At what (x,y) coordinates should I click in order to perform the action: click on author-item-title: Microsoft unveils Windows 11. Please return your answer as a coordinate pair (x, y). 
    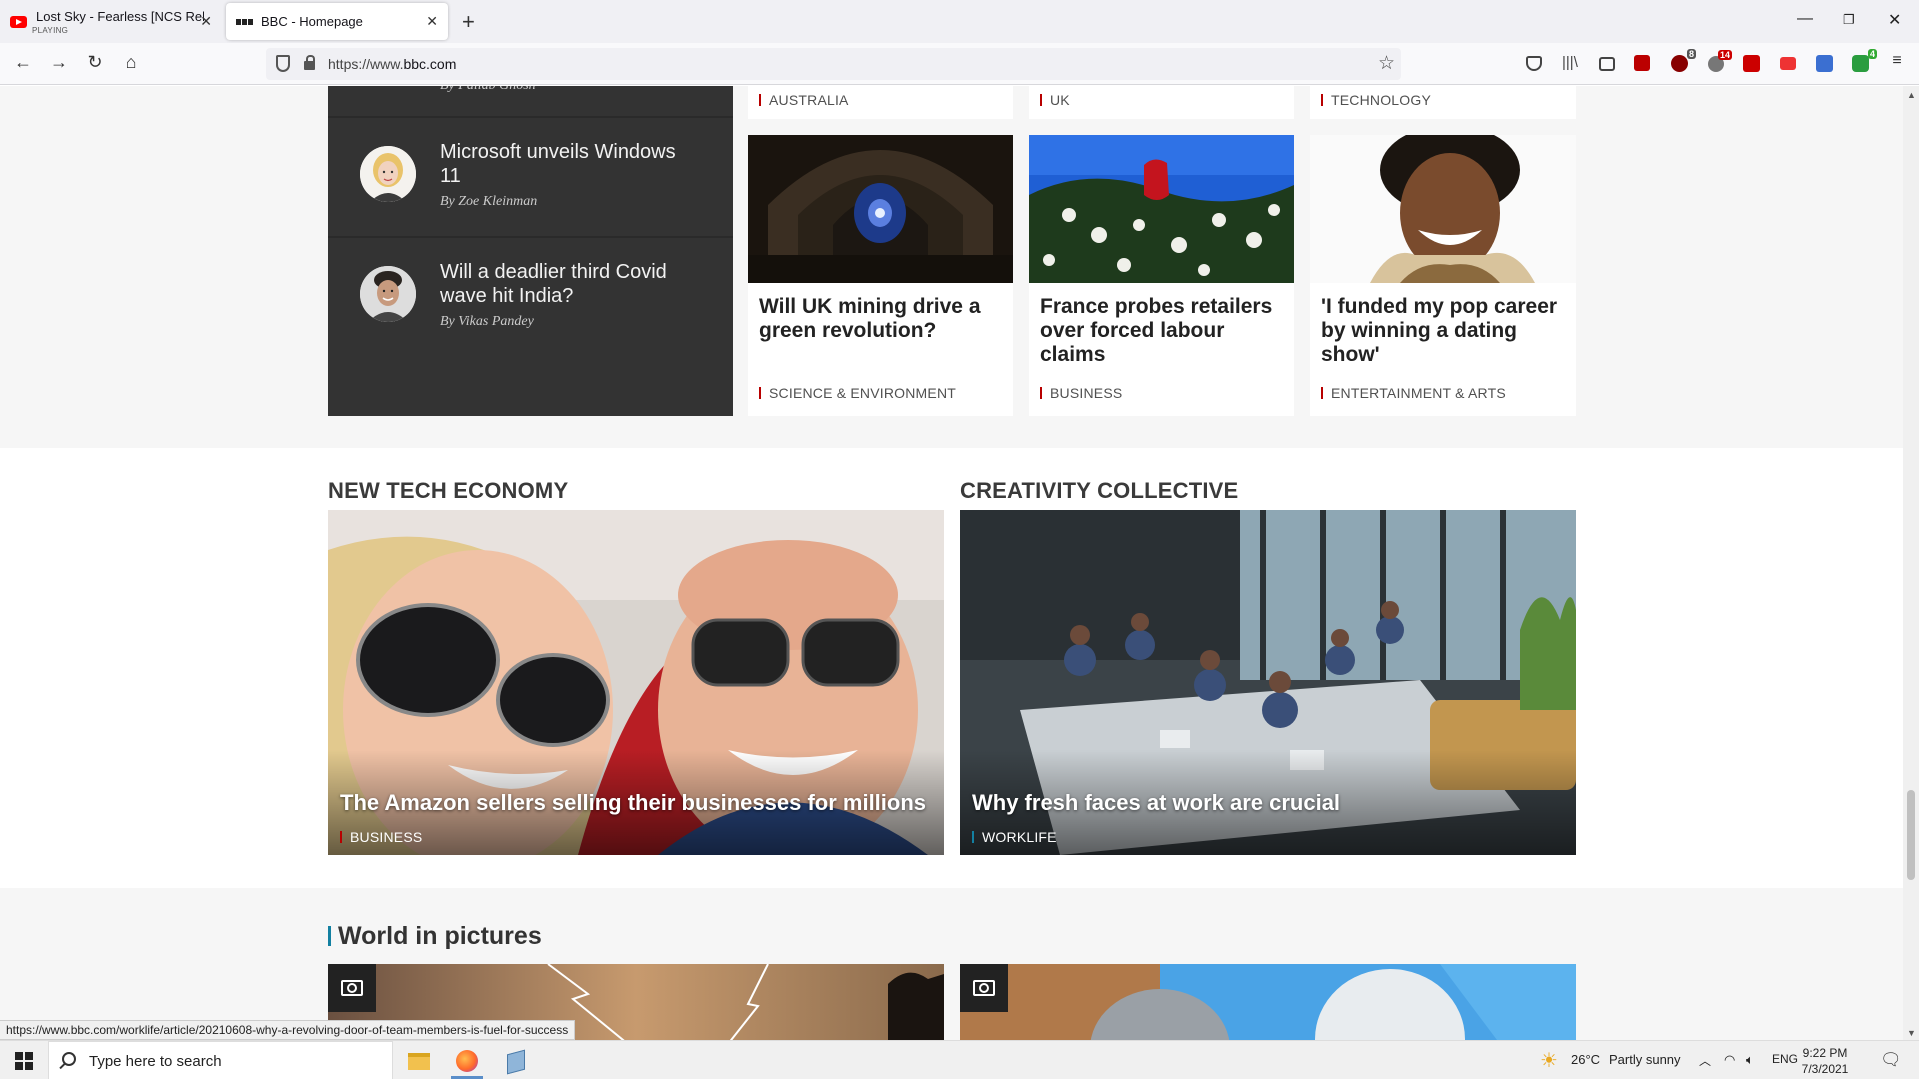
    Looking at the image, I should click on (565, 164).